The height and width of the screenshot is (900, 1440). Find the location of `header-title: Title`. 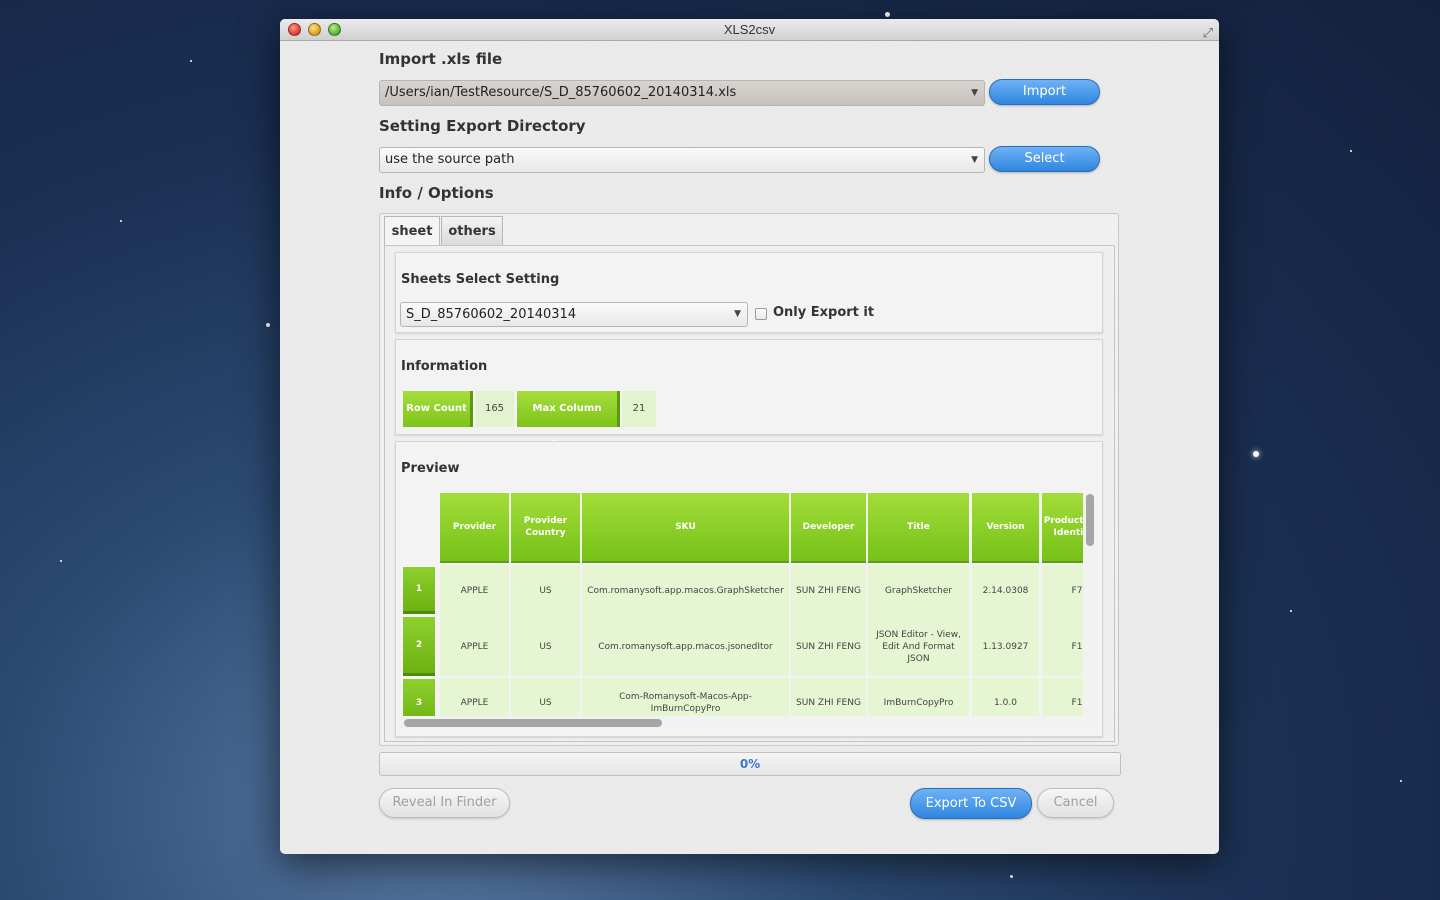

header-title: Title is located at coordinates (918, 528).